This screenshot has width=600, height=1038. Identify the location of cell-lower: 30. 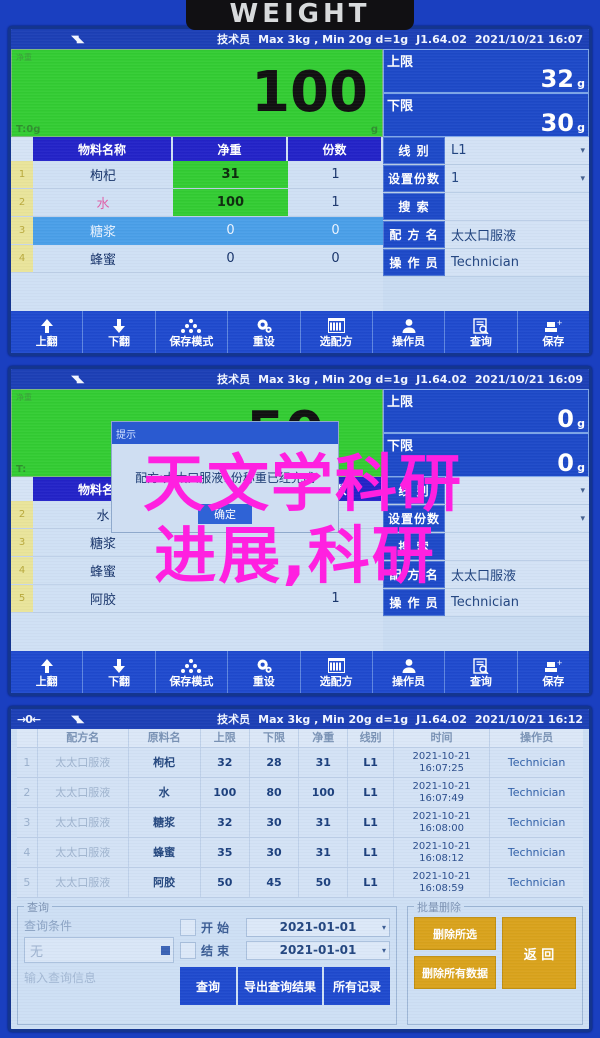
(274, 853).